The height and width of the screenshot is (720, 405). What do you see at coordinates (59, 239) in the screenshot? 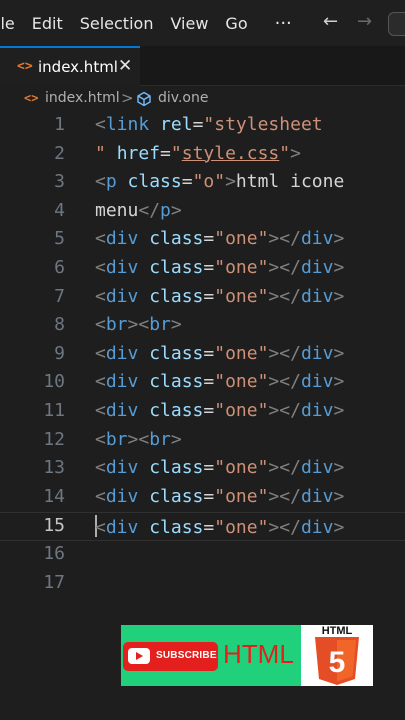
I see `line-number: 5` at bounding box center [59, 239].